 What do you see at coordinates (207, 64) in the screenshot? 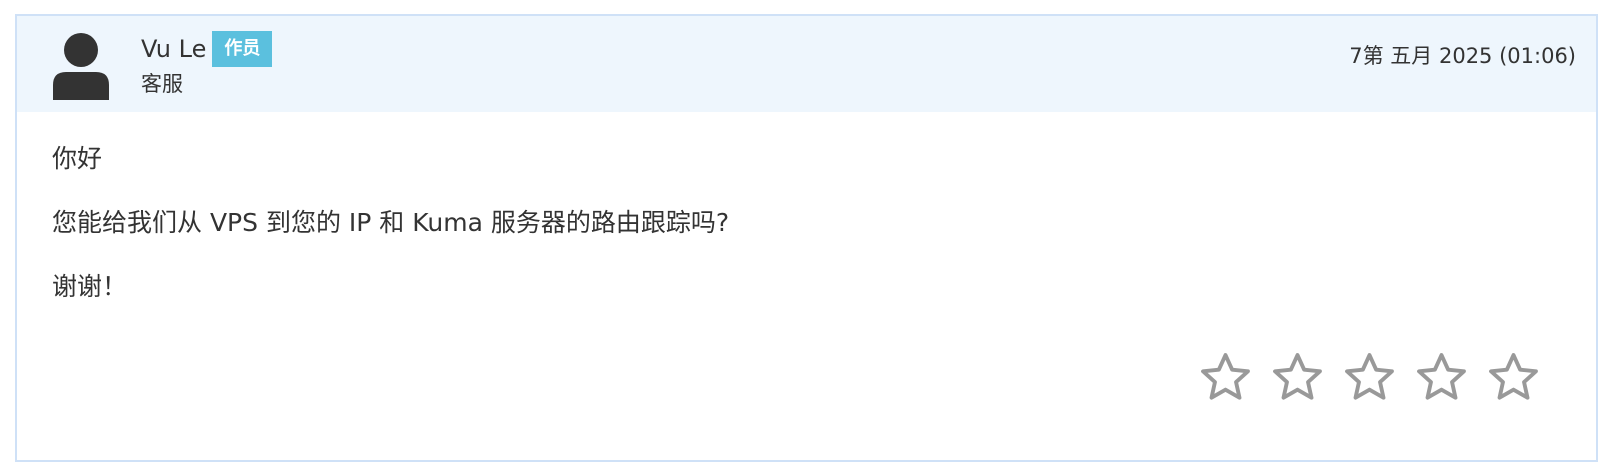
I see `author-info: Vu Le 作员 客服` at bounding box center [207, 64].